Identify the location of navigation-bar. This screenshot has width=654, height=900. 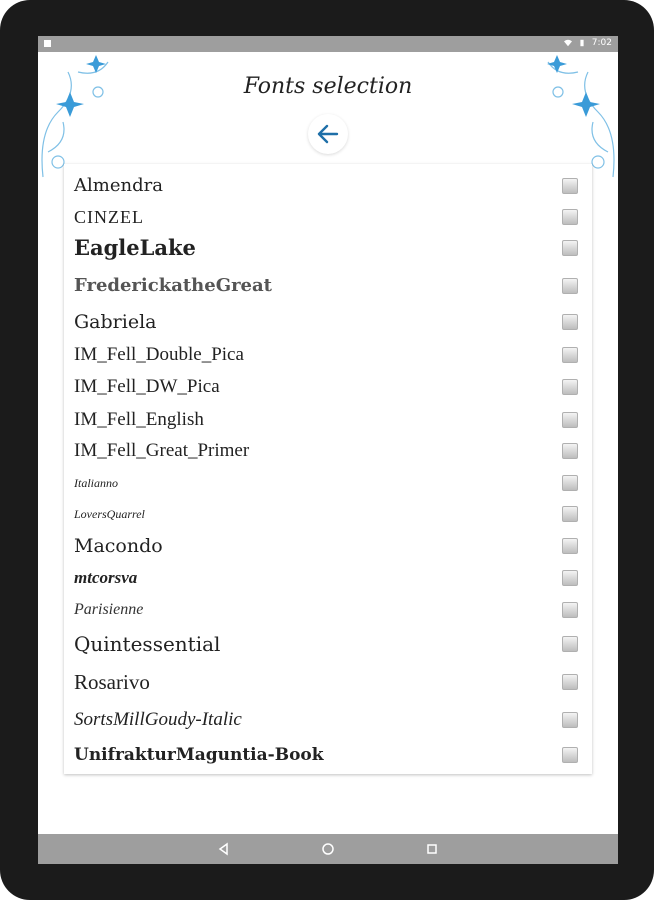
(328, 849).